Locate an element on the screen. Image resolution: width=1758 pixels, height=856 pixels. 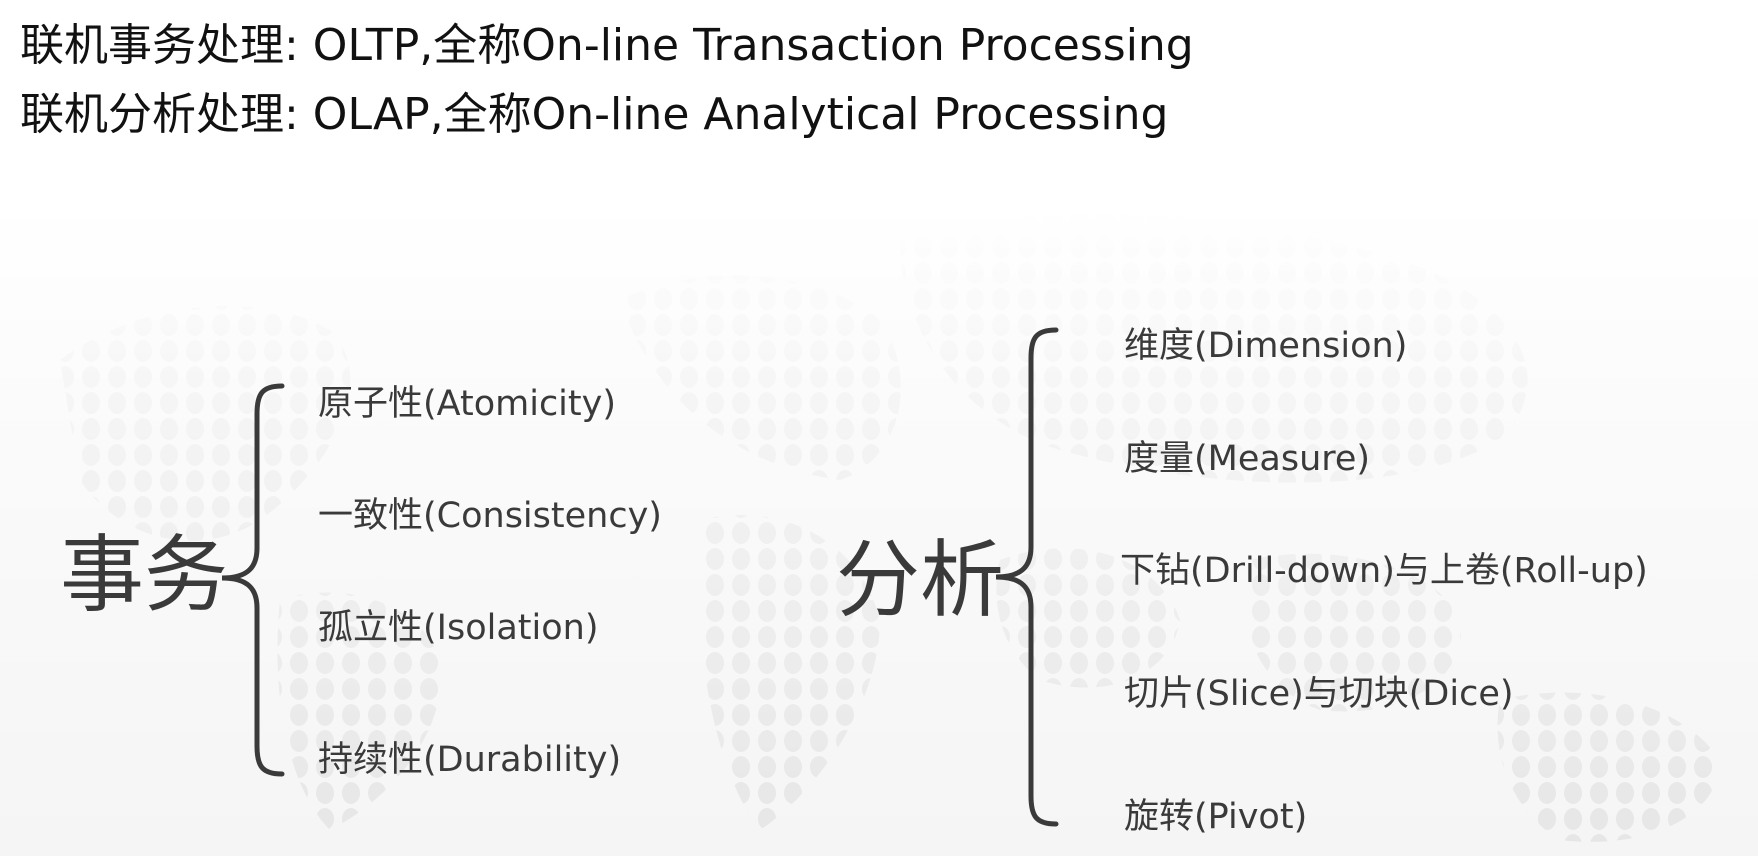
transaction-title: 事务 is located at coordinates (144, 575).